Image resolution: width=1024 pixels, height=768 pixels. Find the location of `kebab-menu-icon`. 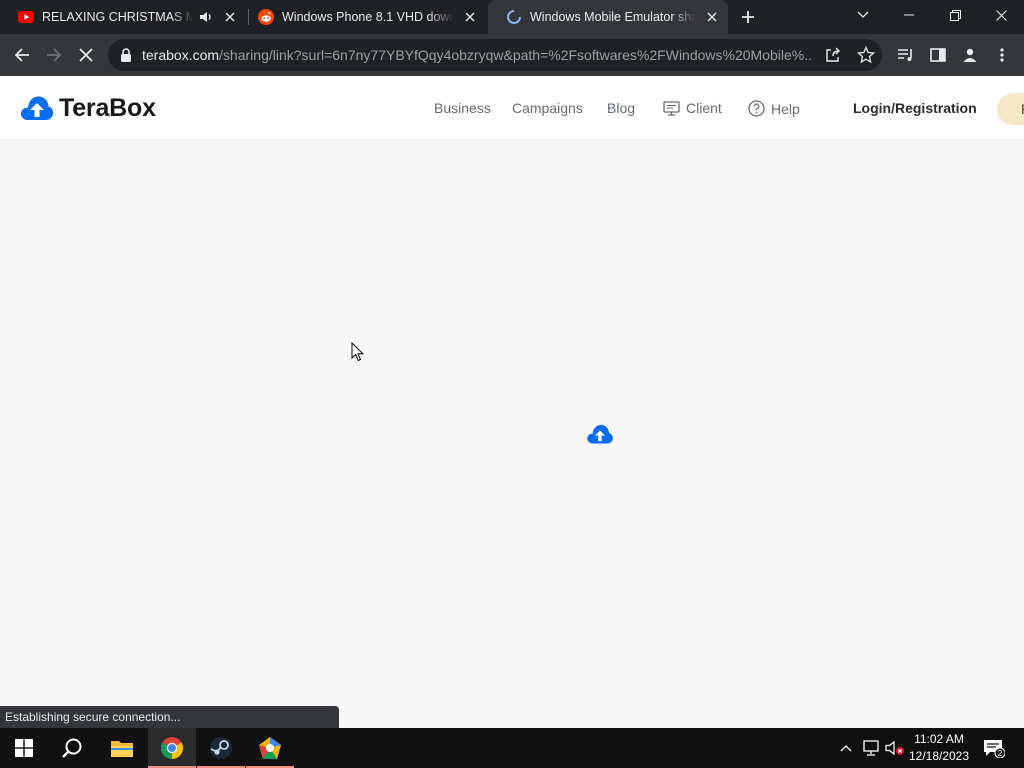

kebab-menu-icon is located at coordinates (1002, 55).